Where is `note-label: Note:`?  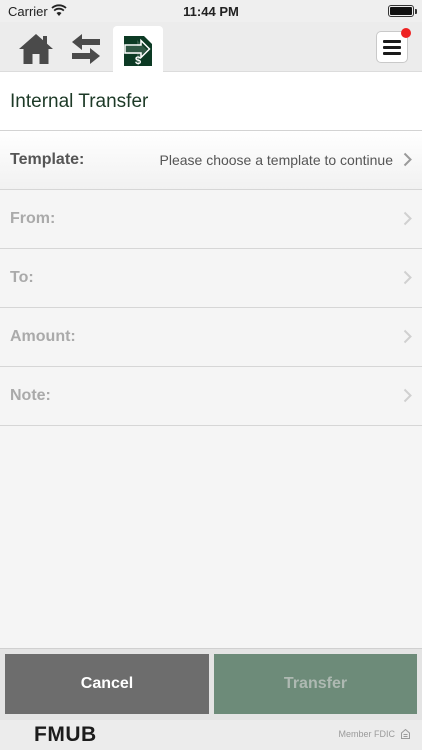 note-label: Note: is located at coordinates (30, 395).